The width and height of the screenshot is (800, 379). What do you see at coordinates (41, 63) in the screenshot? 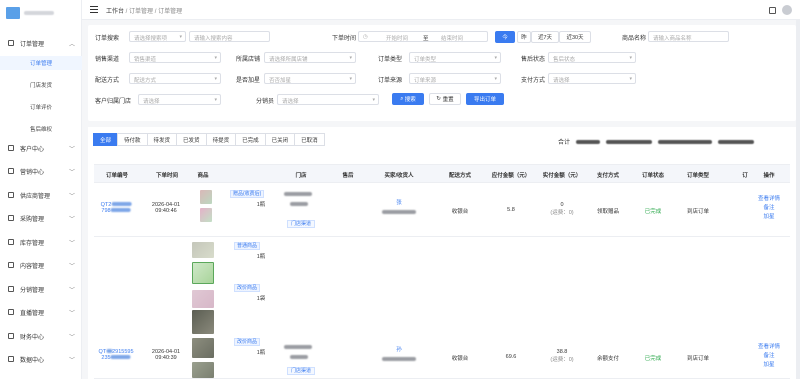
I see `submenu-order-manage: 订单管理` at bounding box center [41, 63].